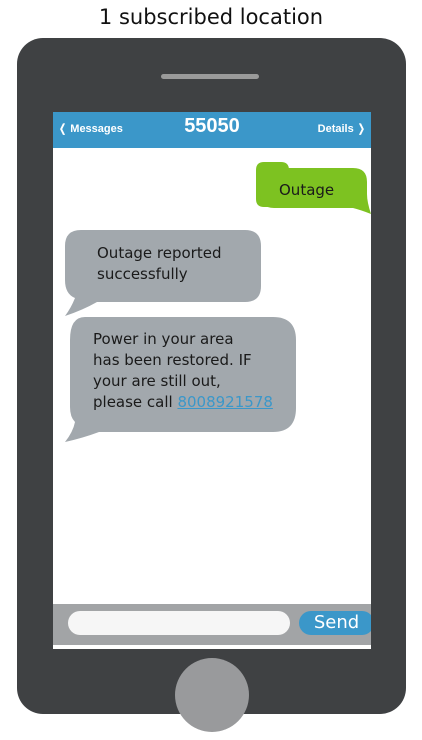 The image size is (422, 740). Describe the element at coordinates (159, 264) in the screenshot. I see `incoming-message-1: Outage reported successfully` at that location.